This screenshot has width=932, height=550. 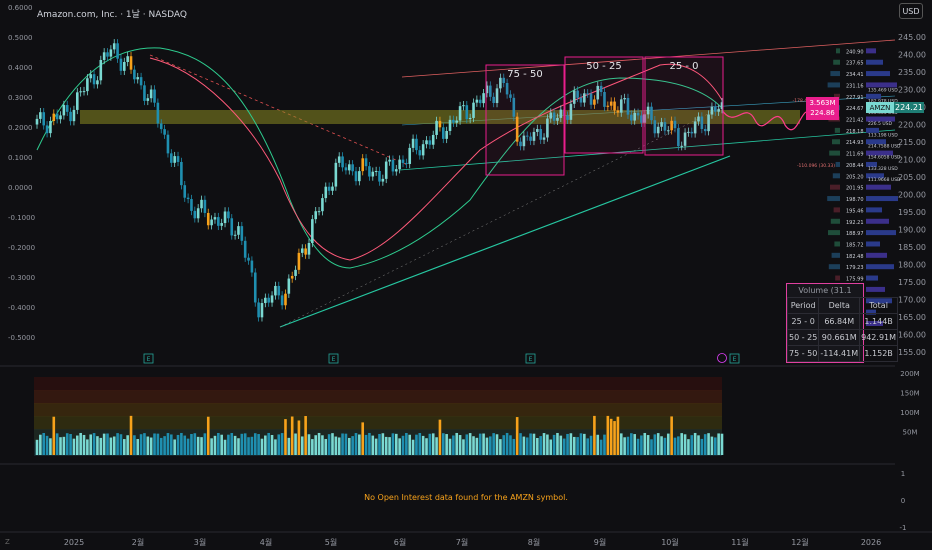 What do you see at coordinates (803, 305) in the screenshot?
I see `col-period: Period` at bounding box center [803, 305].